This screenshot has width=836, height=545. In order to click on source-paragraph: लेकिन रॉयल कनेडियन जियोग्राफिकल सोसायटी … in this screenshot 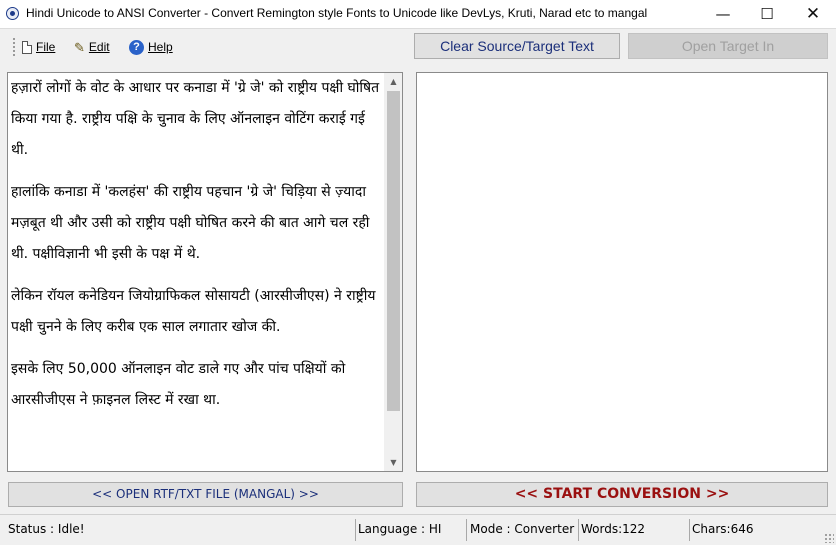, I will do `click(193, 311)`.